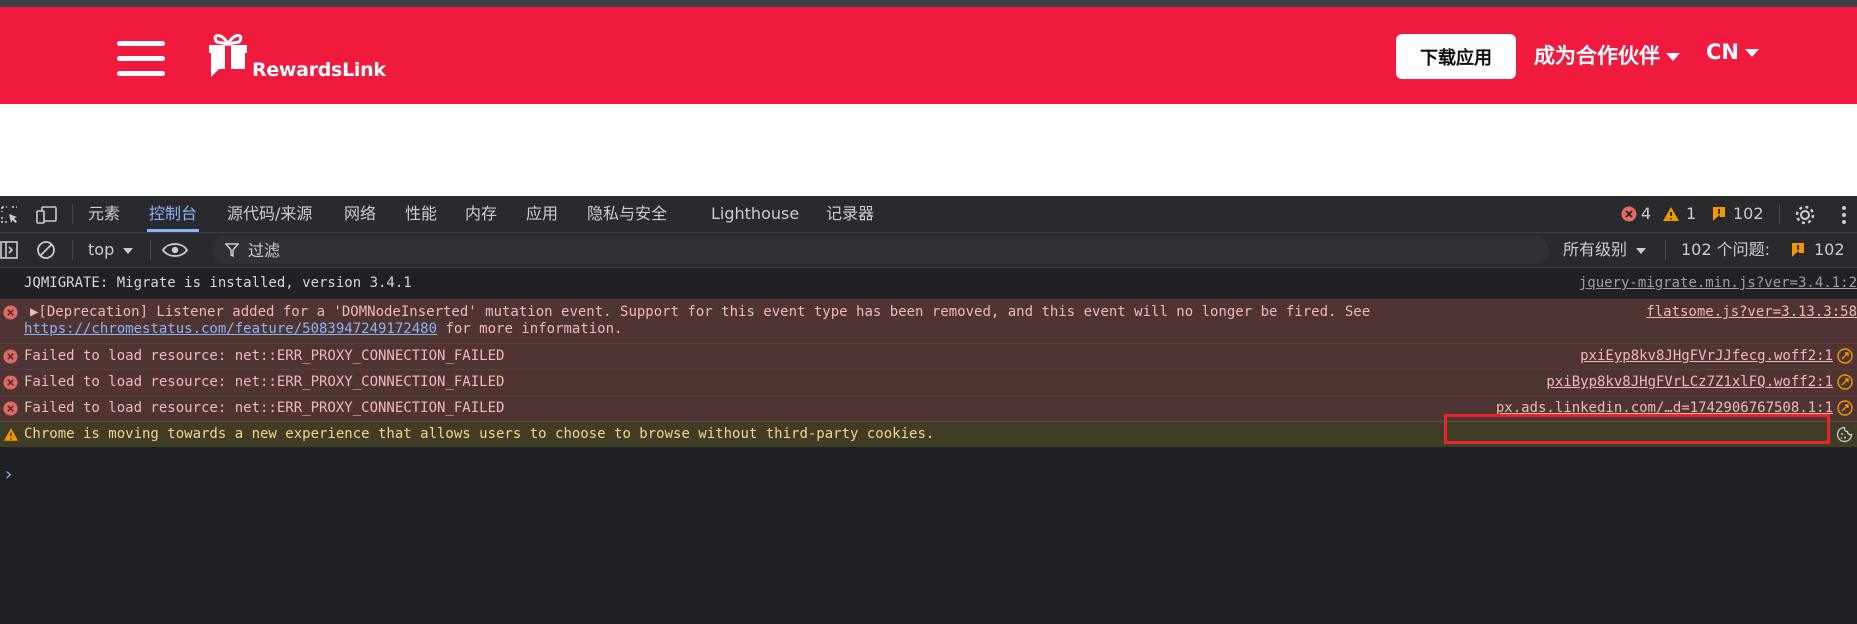 This screenshot has height=624, width=1857. I want to click on tab-network: 网络, so click(360, 214).